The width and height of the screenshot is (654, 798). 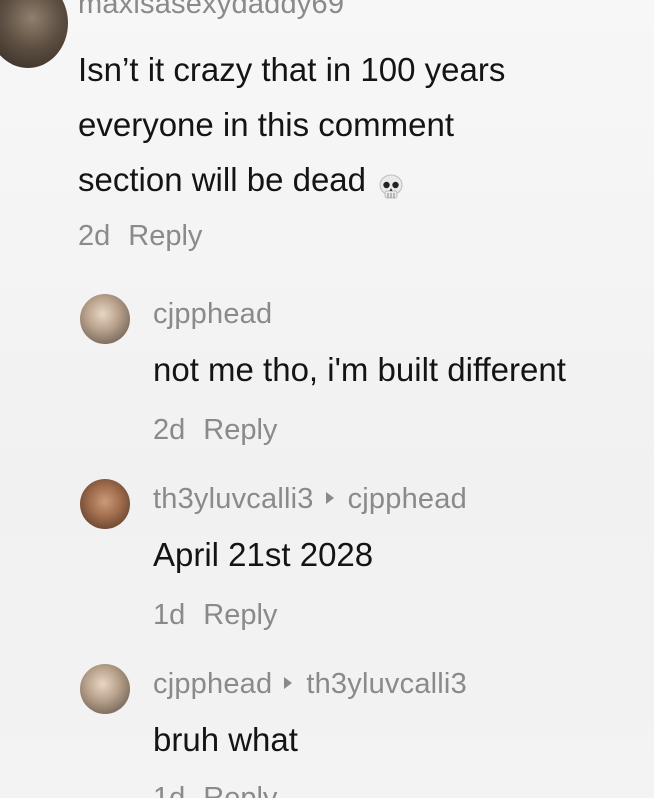 What do you see at coordinates (391, 181) in the screenshot?
I see `skull-icon` at bounding box center [391, 181].